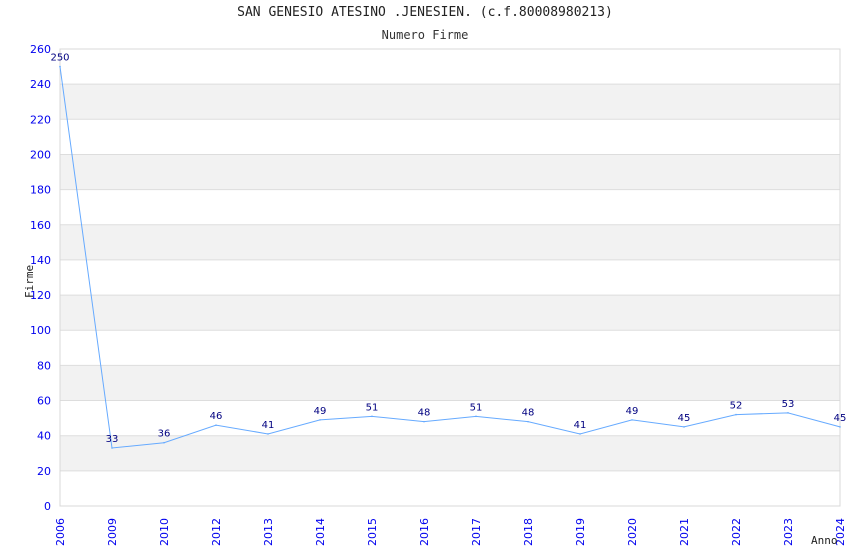  What do you see at coordinates (632, 532) in the screenshot?
I see `x-tick-label: 2020` at bounding box center [632, 532].